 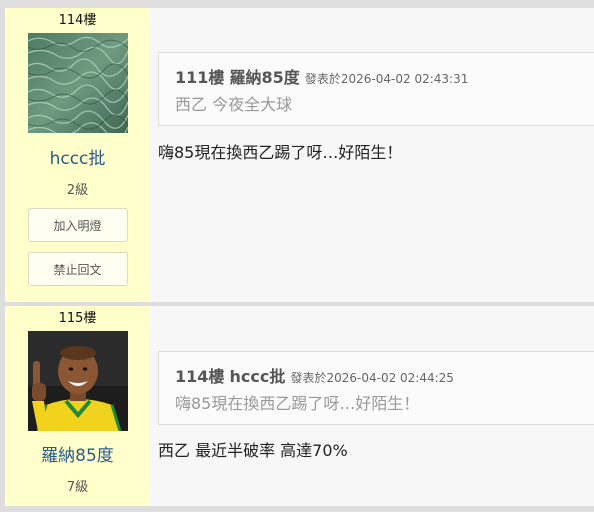 What do you see at coordinates (234, 104) in the screenshot?
I see `quote-text: 西乙 今夜全大球` at bounding box center [234, 104].